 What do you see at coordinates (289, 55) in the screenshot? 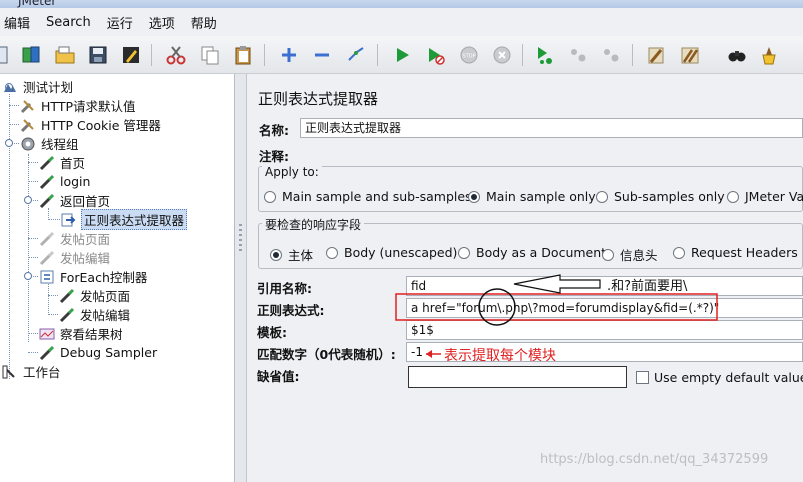
I see `expand-icon` at bounding box center [289, 55].